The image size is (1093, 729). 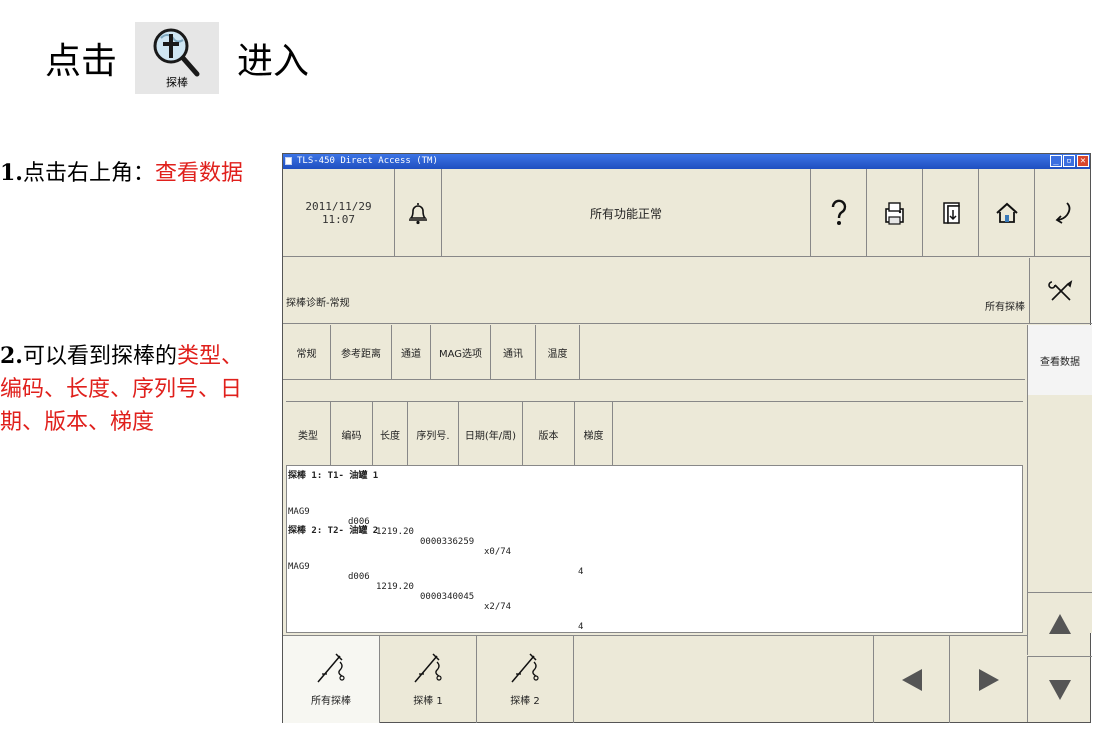 I want to click on triangle-left-icon, so click(x=911, y=679).